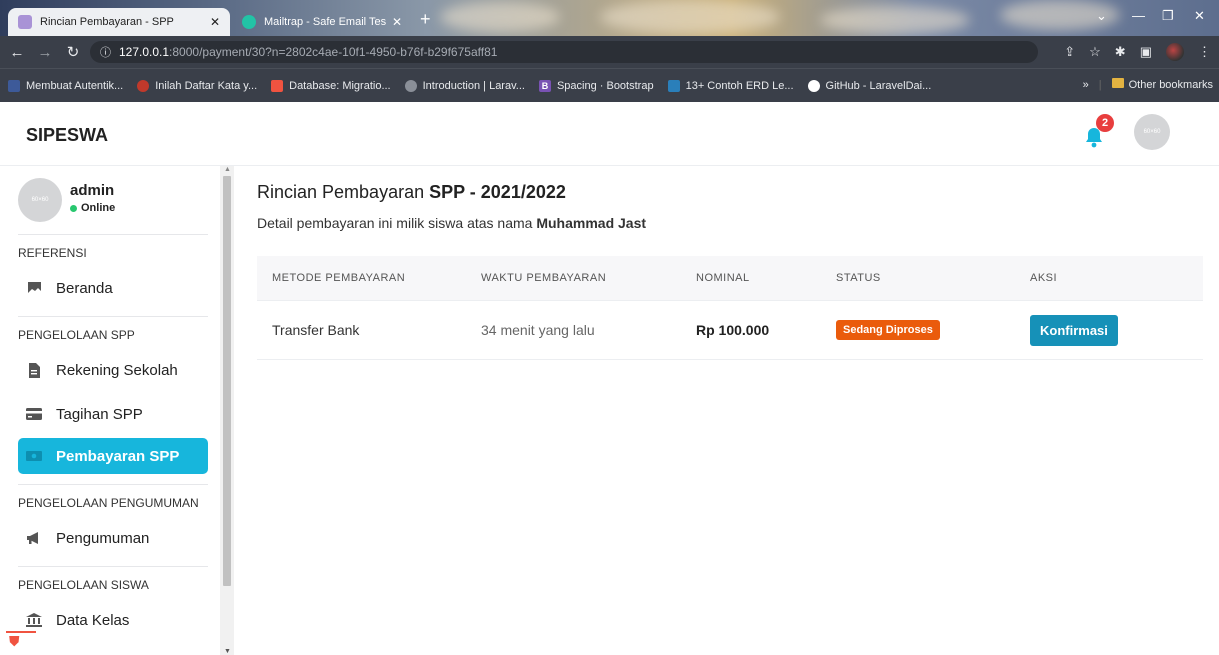  Describe the element at coordinates (1175, 52) in the screenshot. I see `profile-avatar-icon` at that location.